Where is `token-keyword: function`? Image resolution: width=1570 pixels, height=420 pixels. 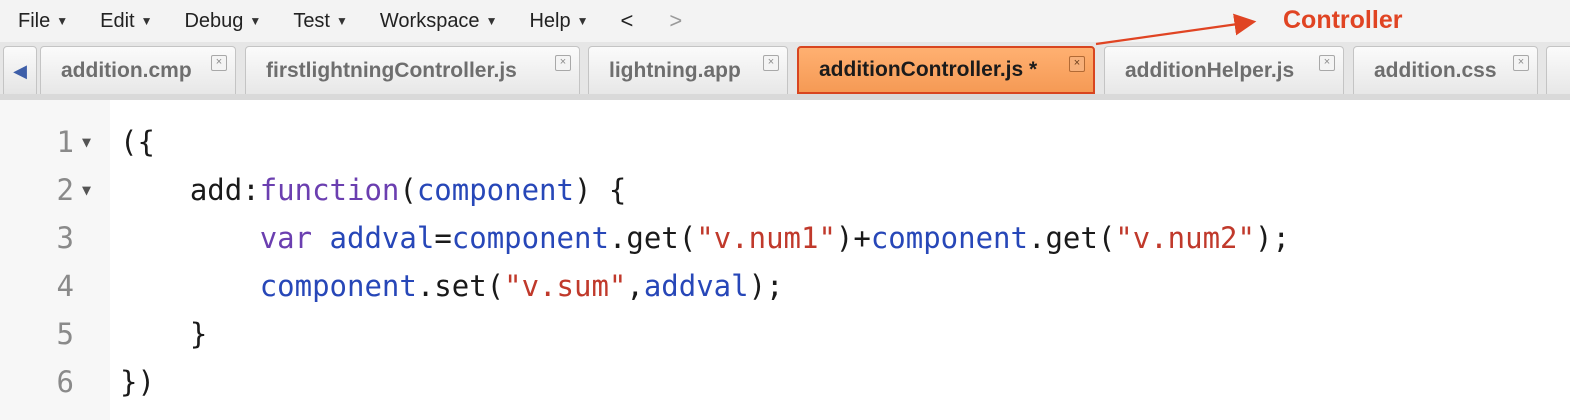
token-keyword: function is located at coordinates (329, 190).